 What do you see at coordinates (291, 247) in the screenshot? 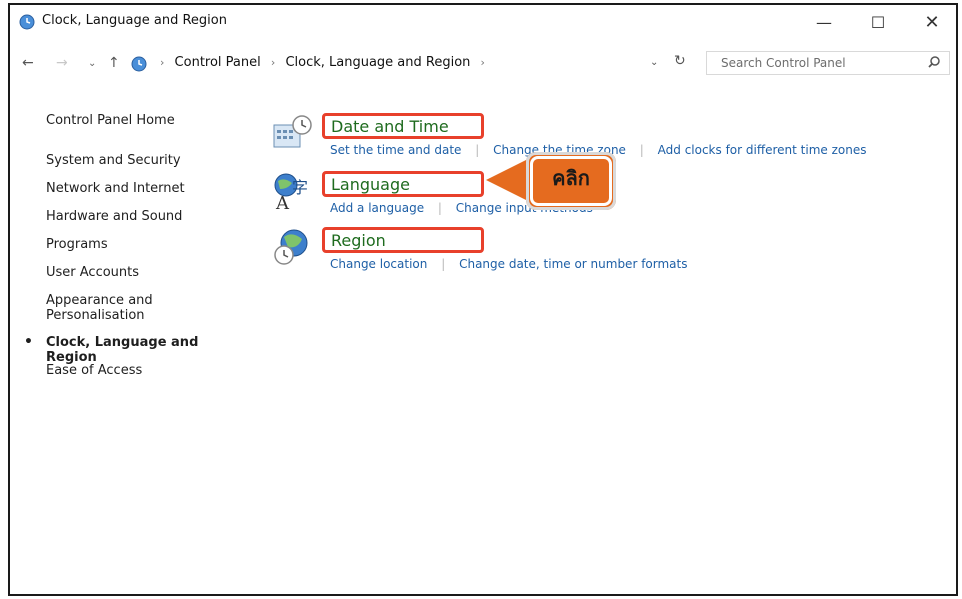
I see `globe-clock-icon` at bounding box center [291, 247].